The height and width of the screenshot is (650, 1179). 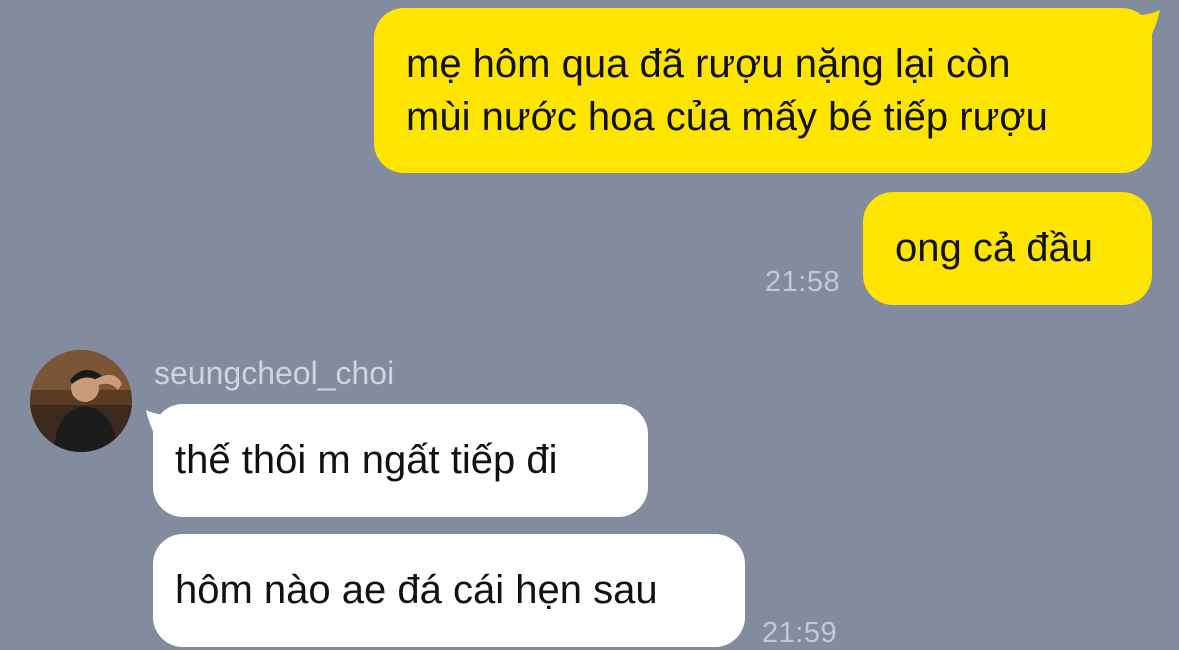 What do you see at coordinates (803, 282) in the screenshot?
I see `message-timestamp: 21:58` at bounding box center [803, 282].